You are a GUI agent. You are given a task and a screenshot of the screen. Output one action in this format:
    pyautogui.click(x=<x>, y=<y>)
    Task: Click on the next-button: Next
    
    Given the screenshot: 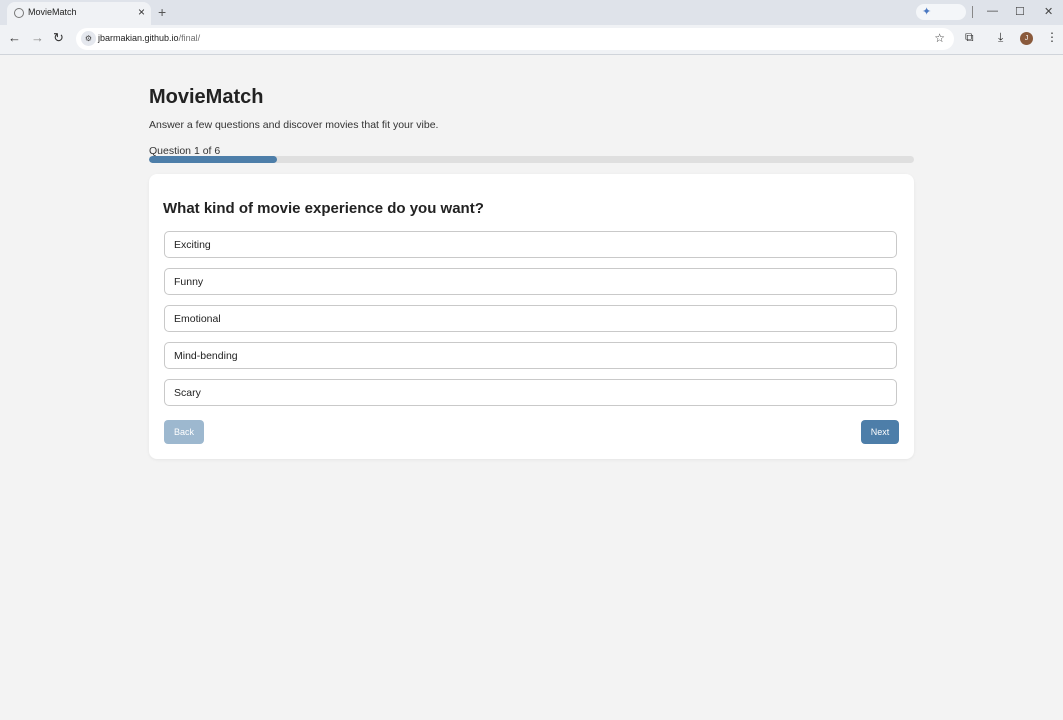 What is the action you would take?
    pyautogui.click(x=880, y=432)
    